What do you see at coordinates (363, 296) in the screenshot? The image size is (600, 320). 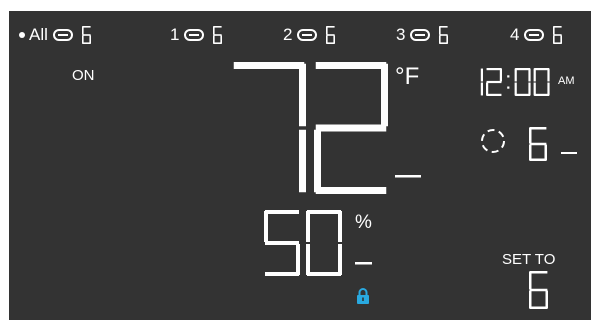 I see `lock-icon` at bounding box center [363, 296].